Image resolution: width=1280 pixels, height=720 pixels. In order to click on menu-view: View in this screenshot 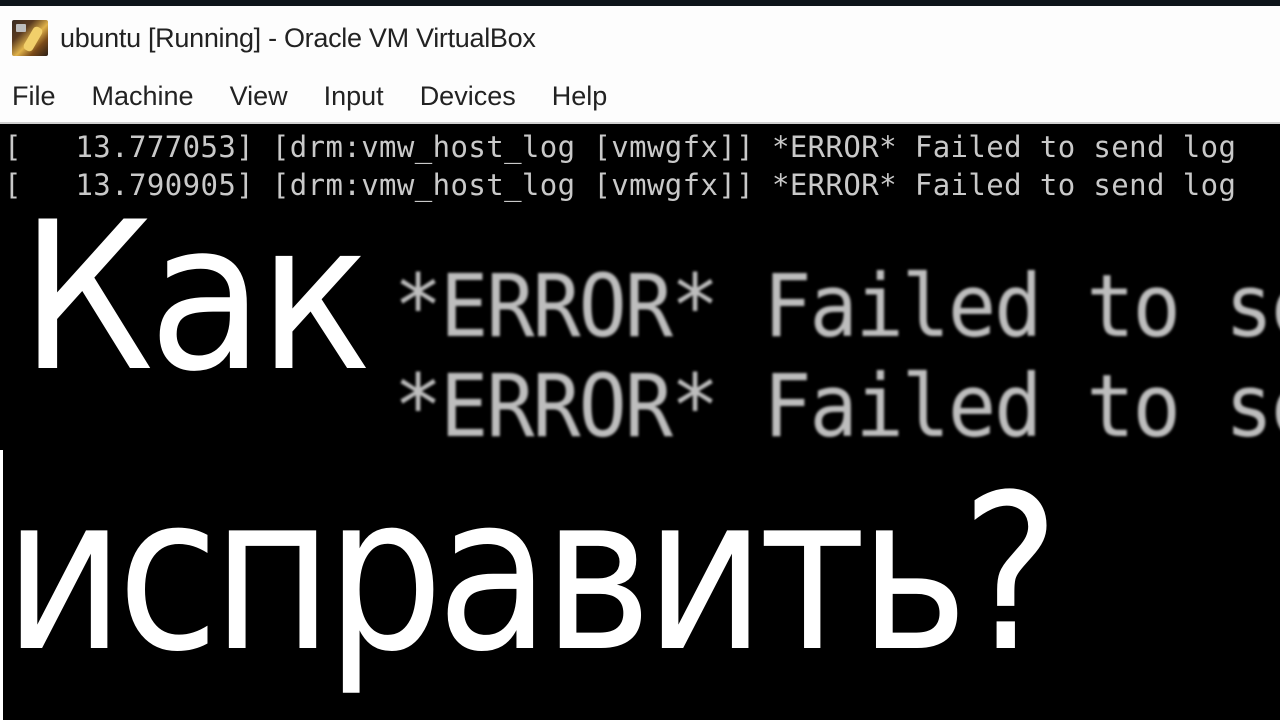, I will do `click(259, 96)`.